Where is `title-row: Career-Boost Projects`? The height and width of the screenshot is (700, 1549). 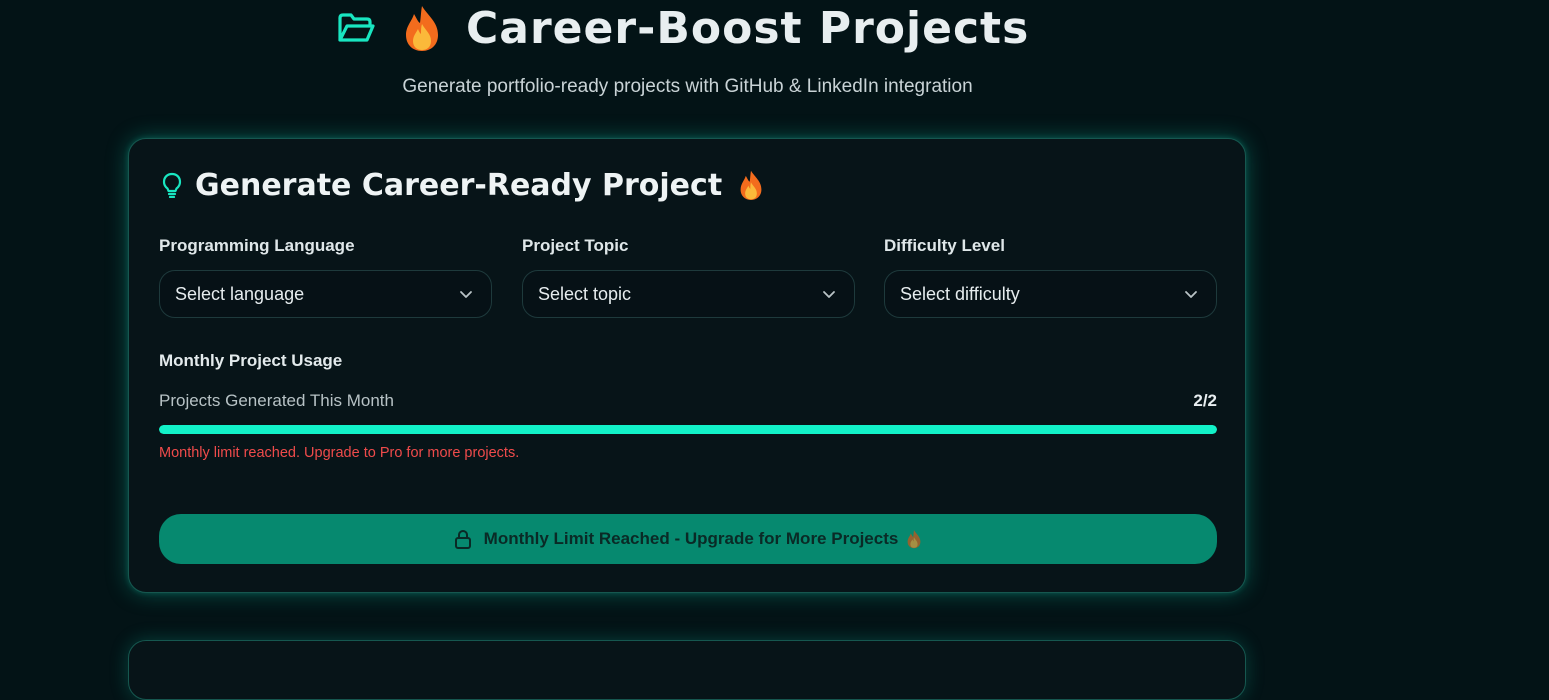 title-row: Career-Boost Projects is located at coordinates (683, 28).